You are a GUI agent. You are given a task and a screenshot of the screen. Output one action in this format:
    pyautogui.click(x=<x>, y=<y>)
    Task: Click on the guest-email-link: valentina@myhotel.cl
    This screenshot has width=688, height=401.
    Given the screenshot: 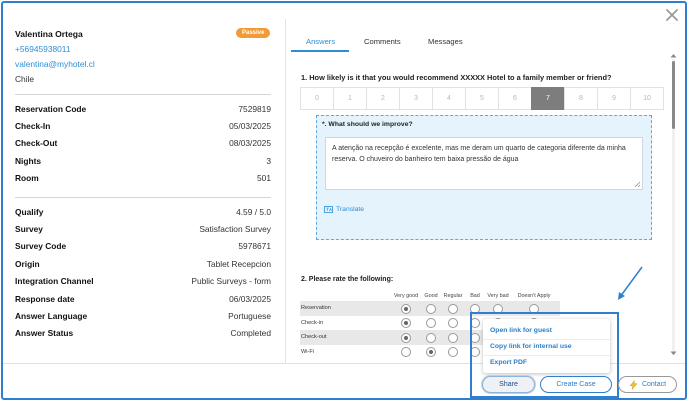 What is the action you would take?
    pyautogui.click(x=143, y=64)
    